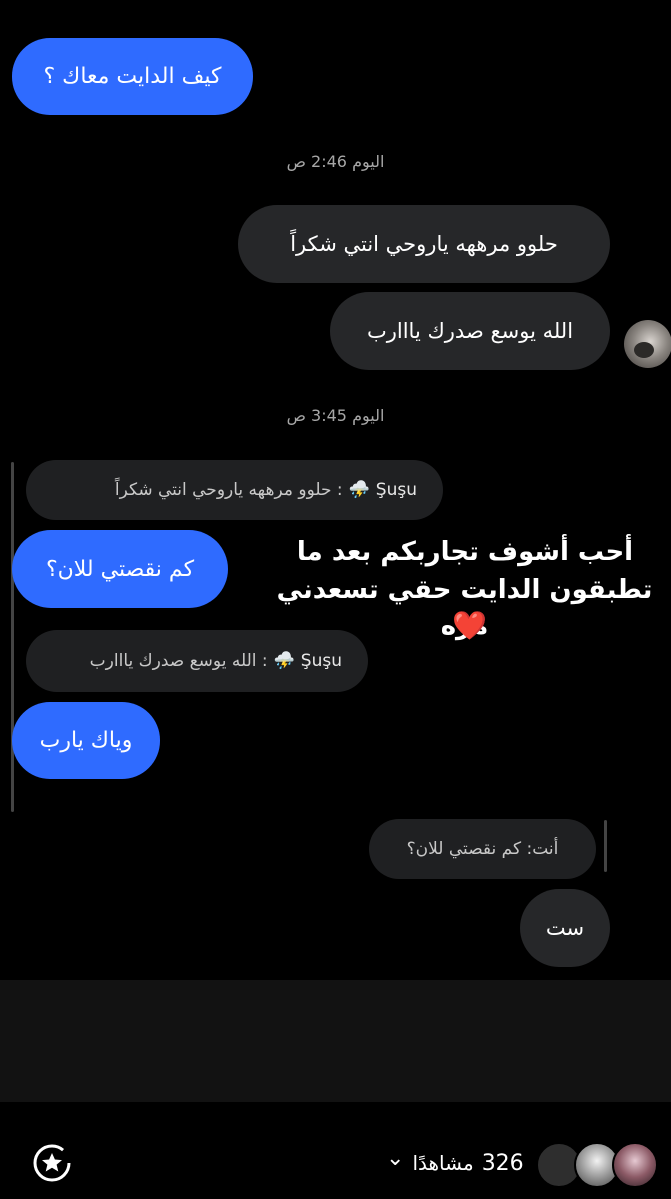 This screenshot has width=671, height=1199. I want to click on message-bubble-received-2: الله يوسع صدرك يااارب, so click(470, 331).